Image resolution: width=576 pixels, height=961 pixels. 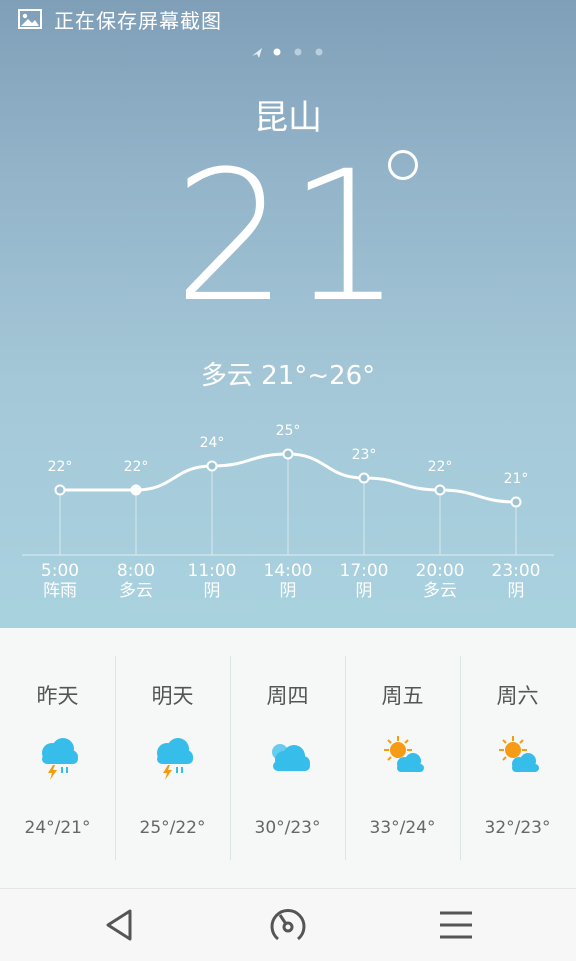 What do you see at coordinates (172, 828) in the screenshot?
I see `temp-range: 25°/22°` at bounding box center [172, 828].